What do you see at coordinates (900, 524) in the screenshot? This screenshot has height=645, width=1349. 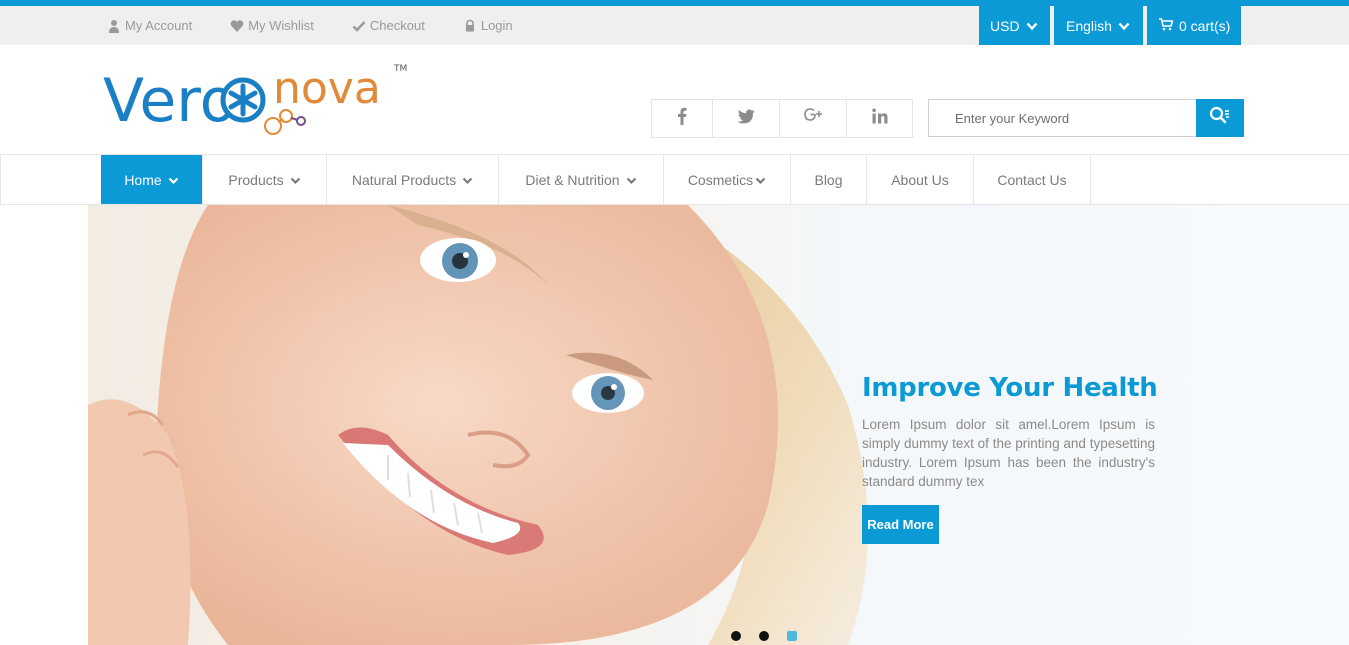 I see `read-more-button: Read More` at bounding box center [900, 524].